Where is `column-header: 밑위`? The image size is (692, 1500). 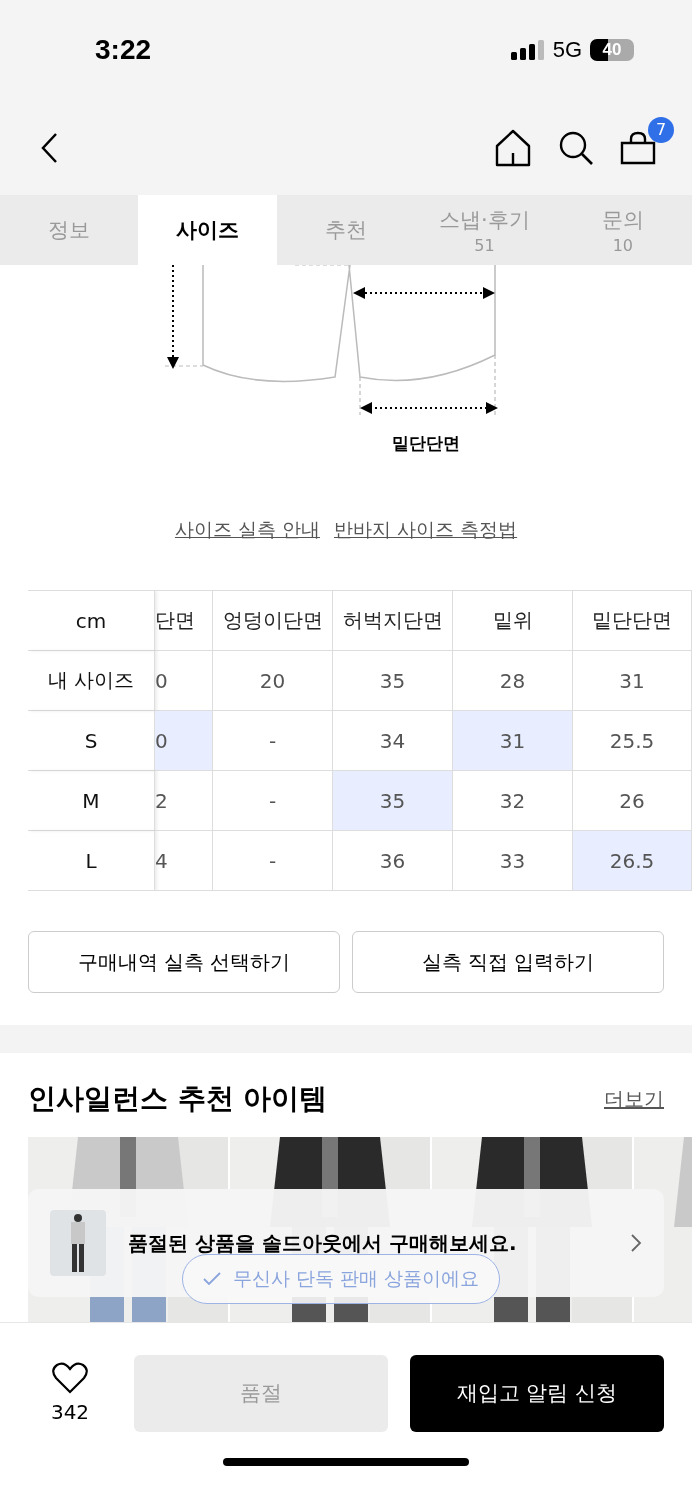 column-header: 밑위 is located at coordinates (513, 621).